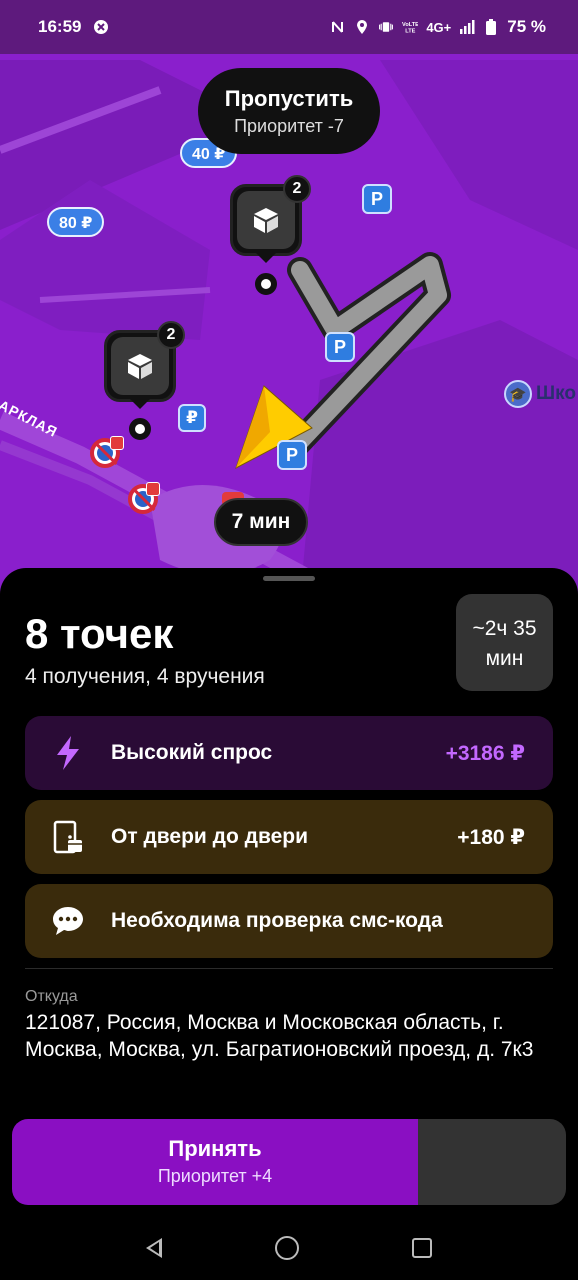  What do you see at coordinates (192, 418) in the screenshot?
I see `paid-parking-icon: ₽` at bounding box center [192, 418].